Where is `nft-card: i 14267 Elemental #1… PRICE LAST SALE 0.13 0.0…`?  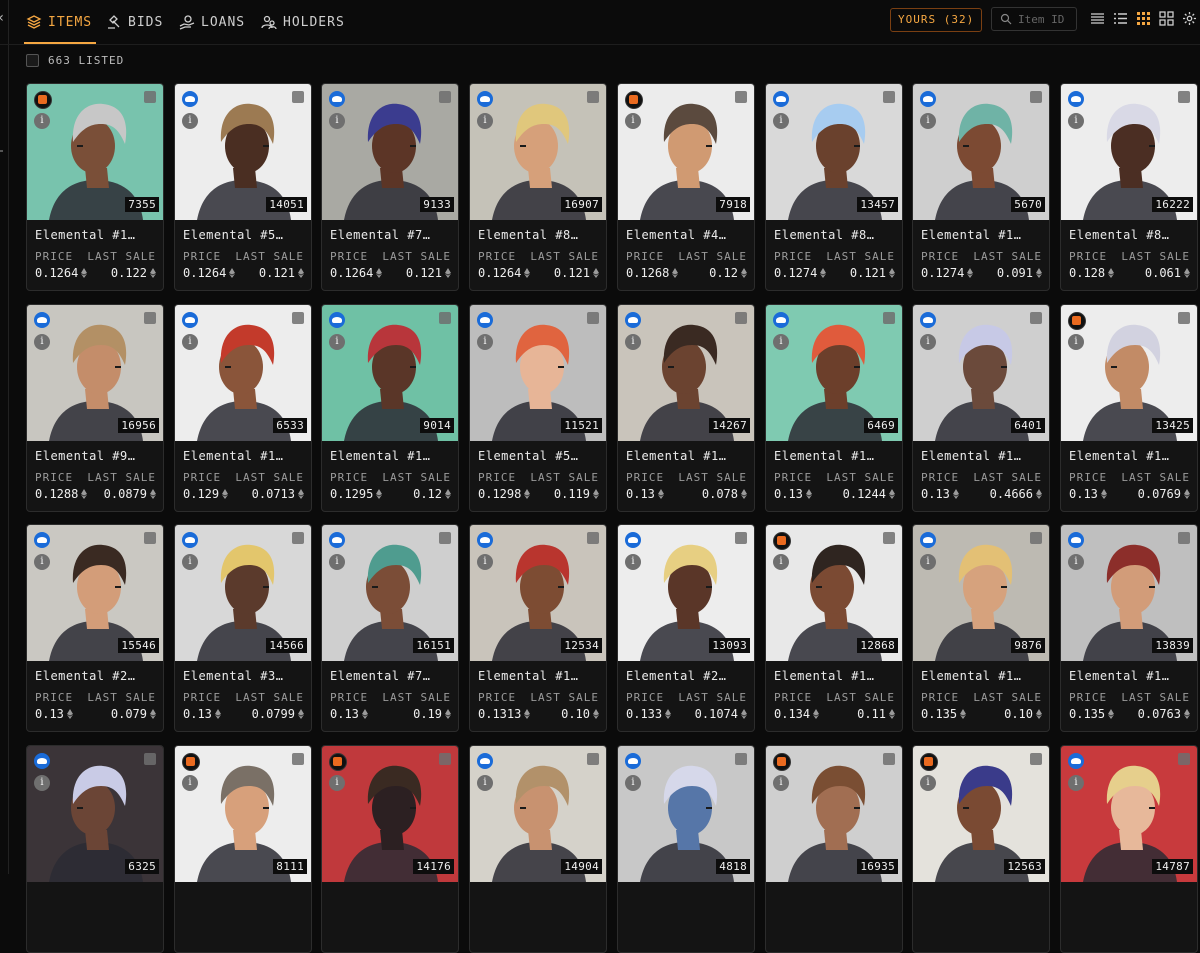
nft-card: i 14267 Elemental #1… PRICE LAST SALE 0.13 0.0… is located at coordinates (686, 408).